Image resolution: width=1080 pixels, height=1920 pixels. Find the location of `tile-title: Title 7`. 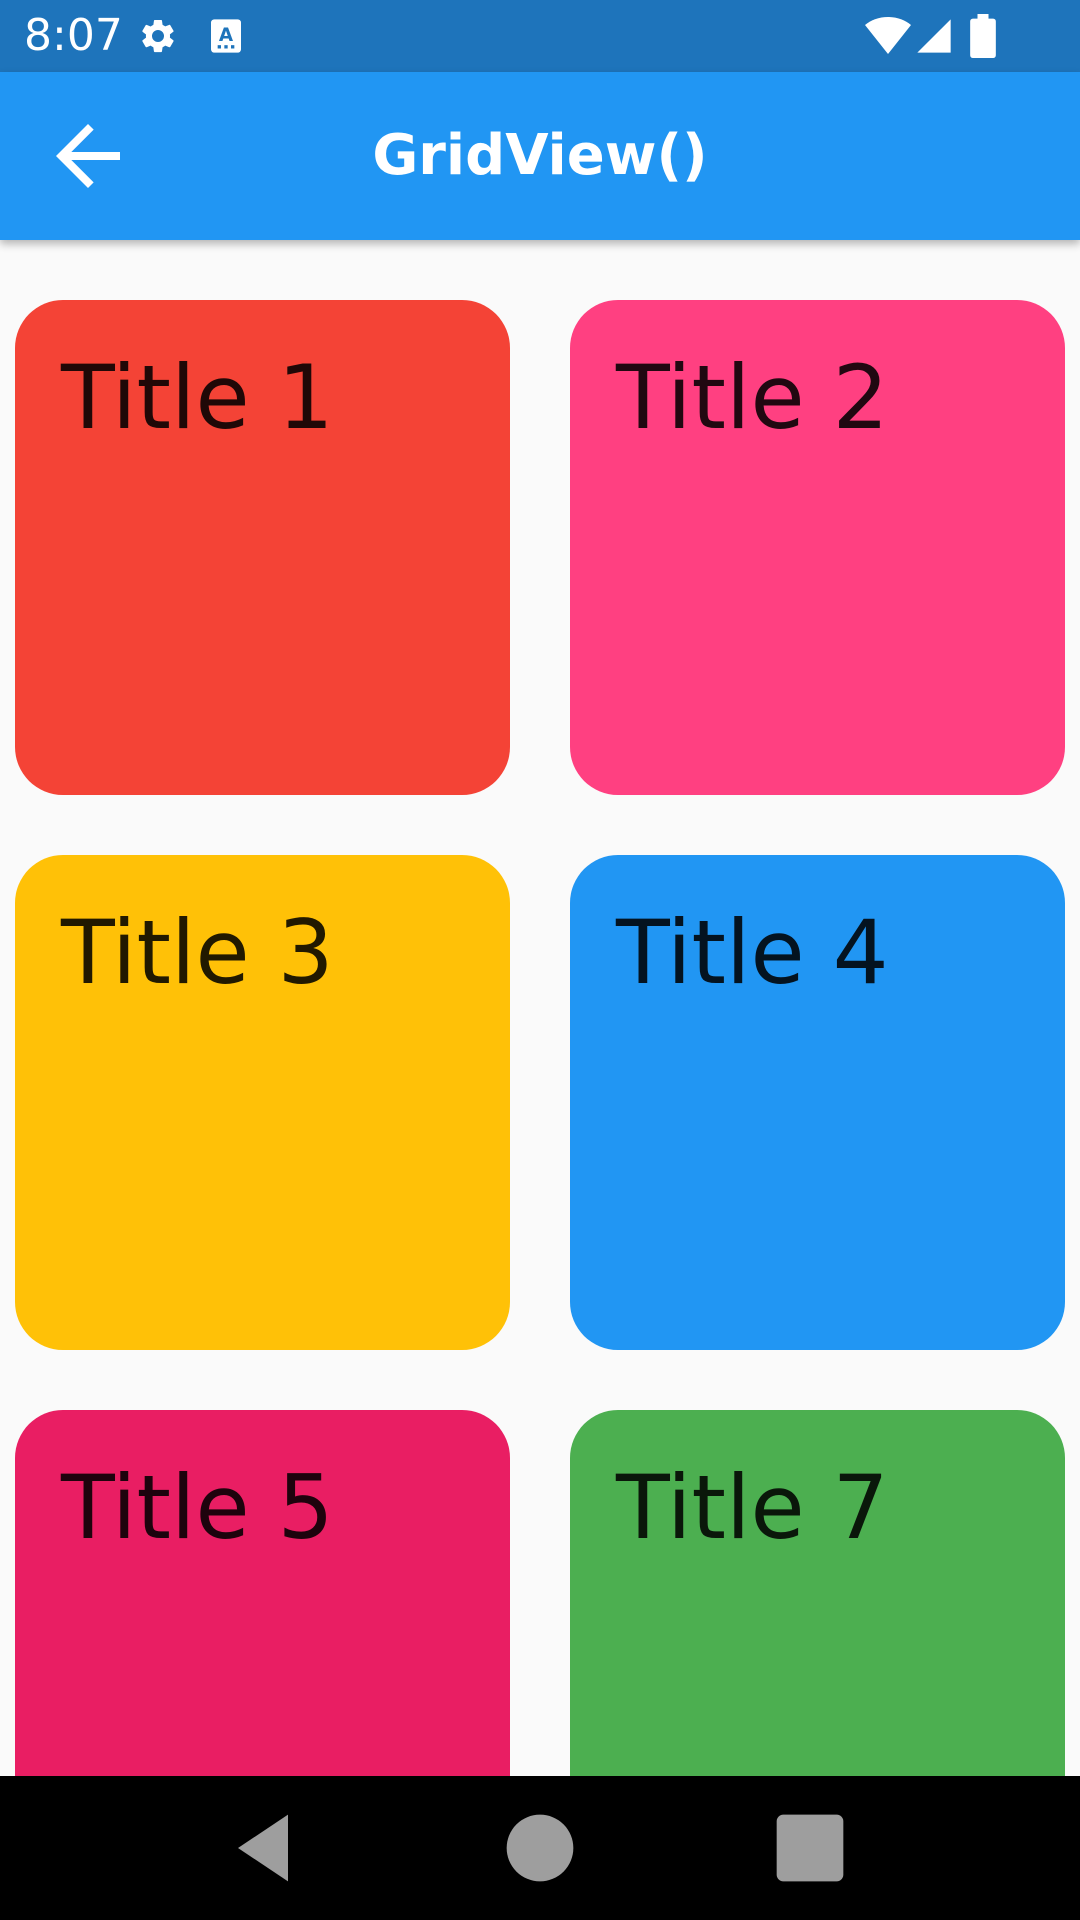

tile-title: Title 7 is located at coordinates (752, 1507).